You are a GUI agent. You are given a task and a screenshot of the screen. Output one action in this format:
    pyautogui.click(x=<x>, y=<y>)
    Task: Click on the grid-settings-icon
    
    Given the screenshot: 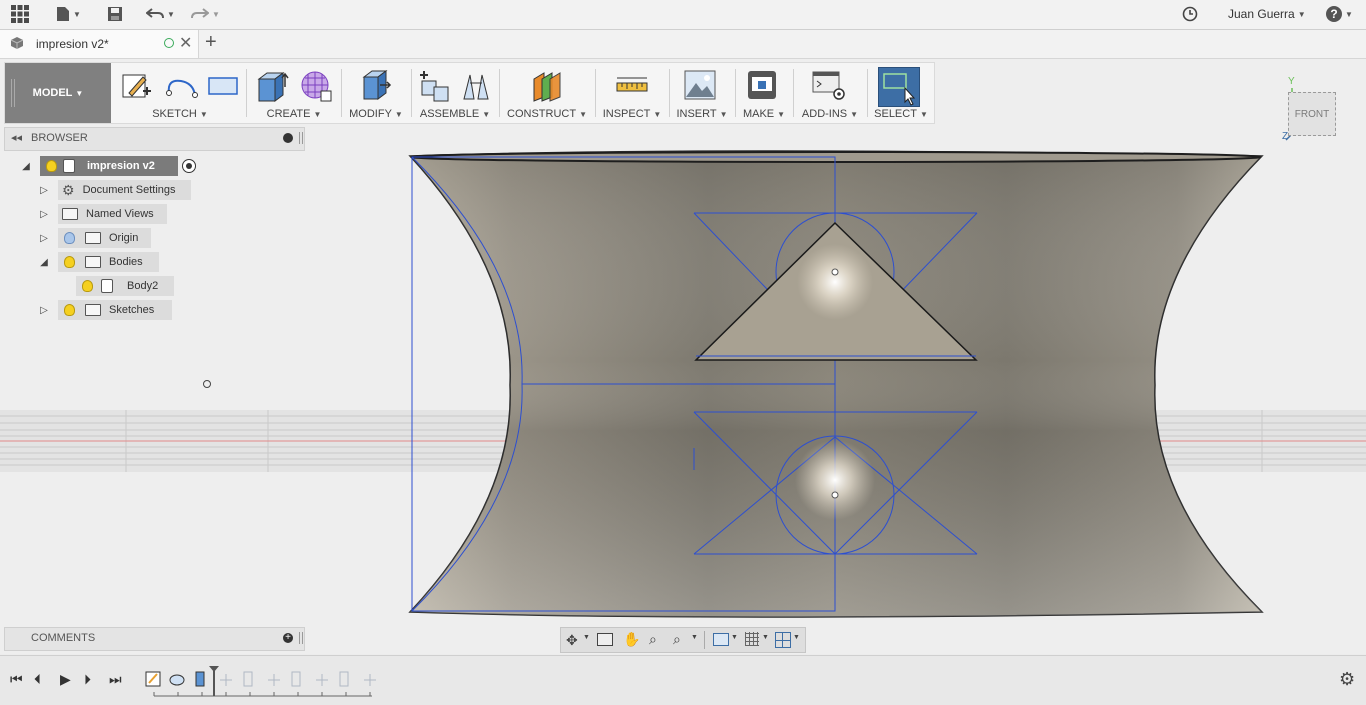 What is the action you would take?
    pyautogui.click(x=752, y=639)
    